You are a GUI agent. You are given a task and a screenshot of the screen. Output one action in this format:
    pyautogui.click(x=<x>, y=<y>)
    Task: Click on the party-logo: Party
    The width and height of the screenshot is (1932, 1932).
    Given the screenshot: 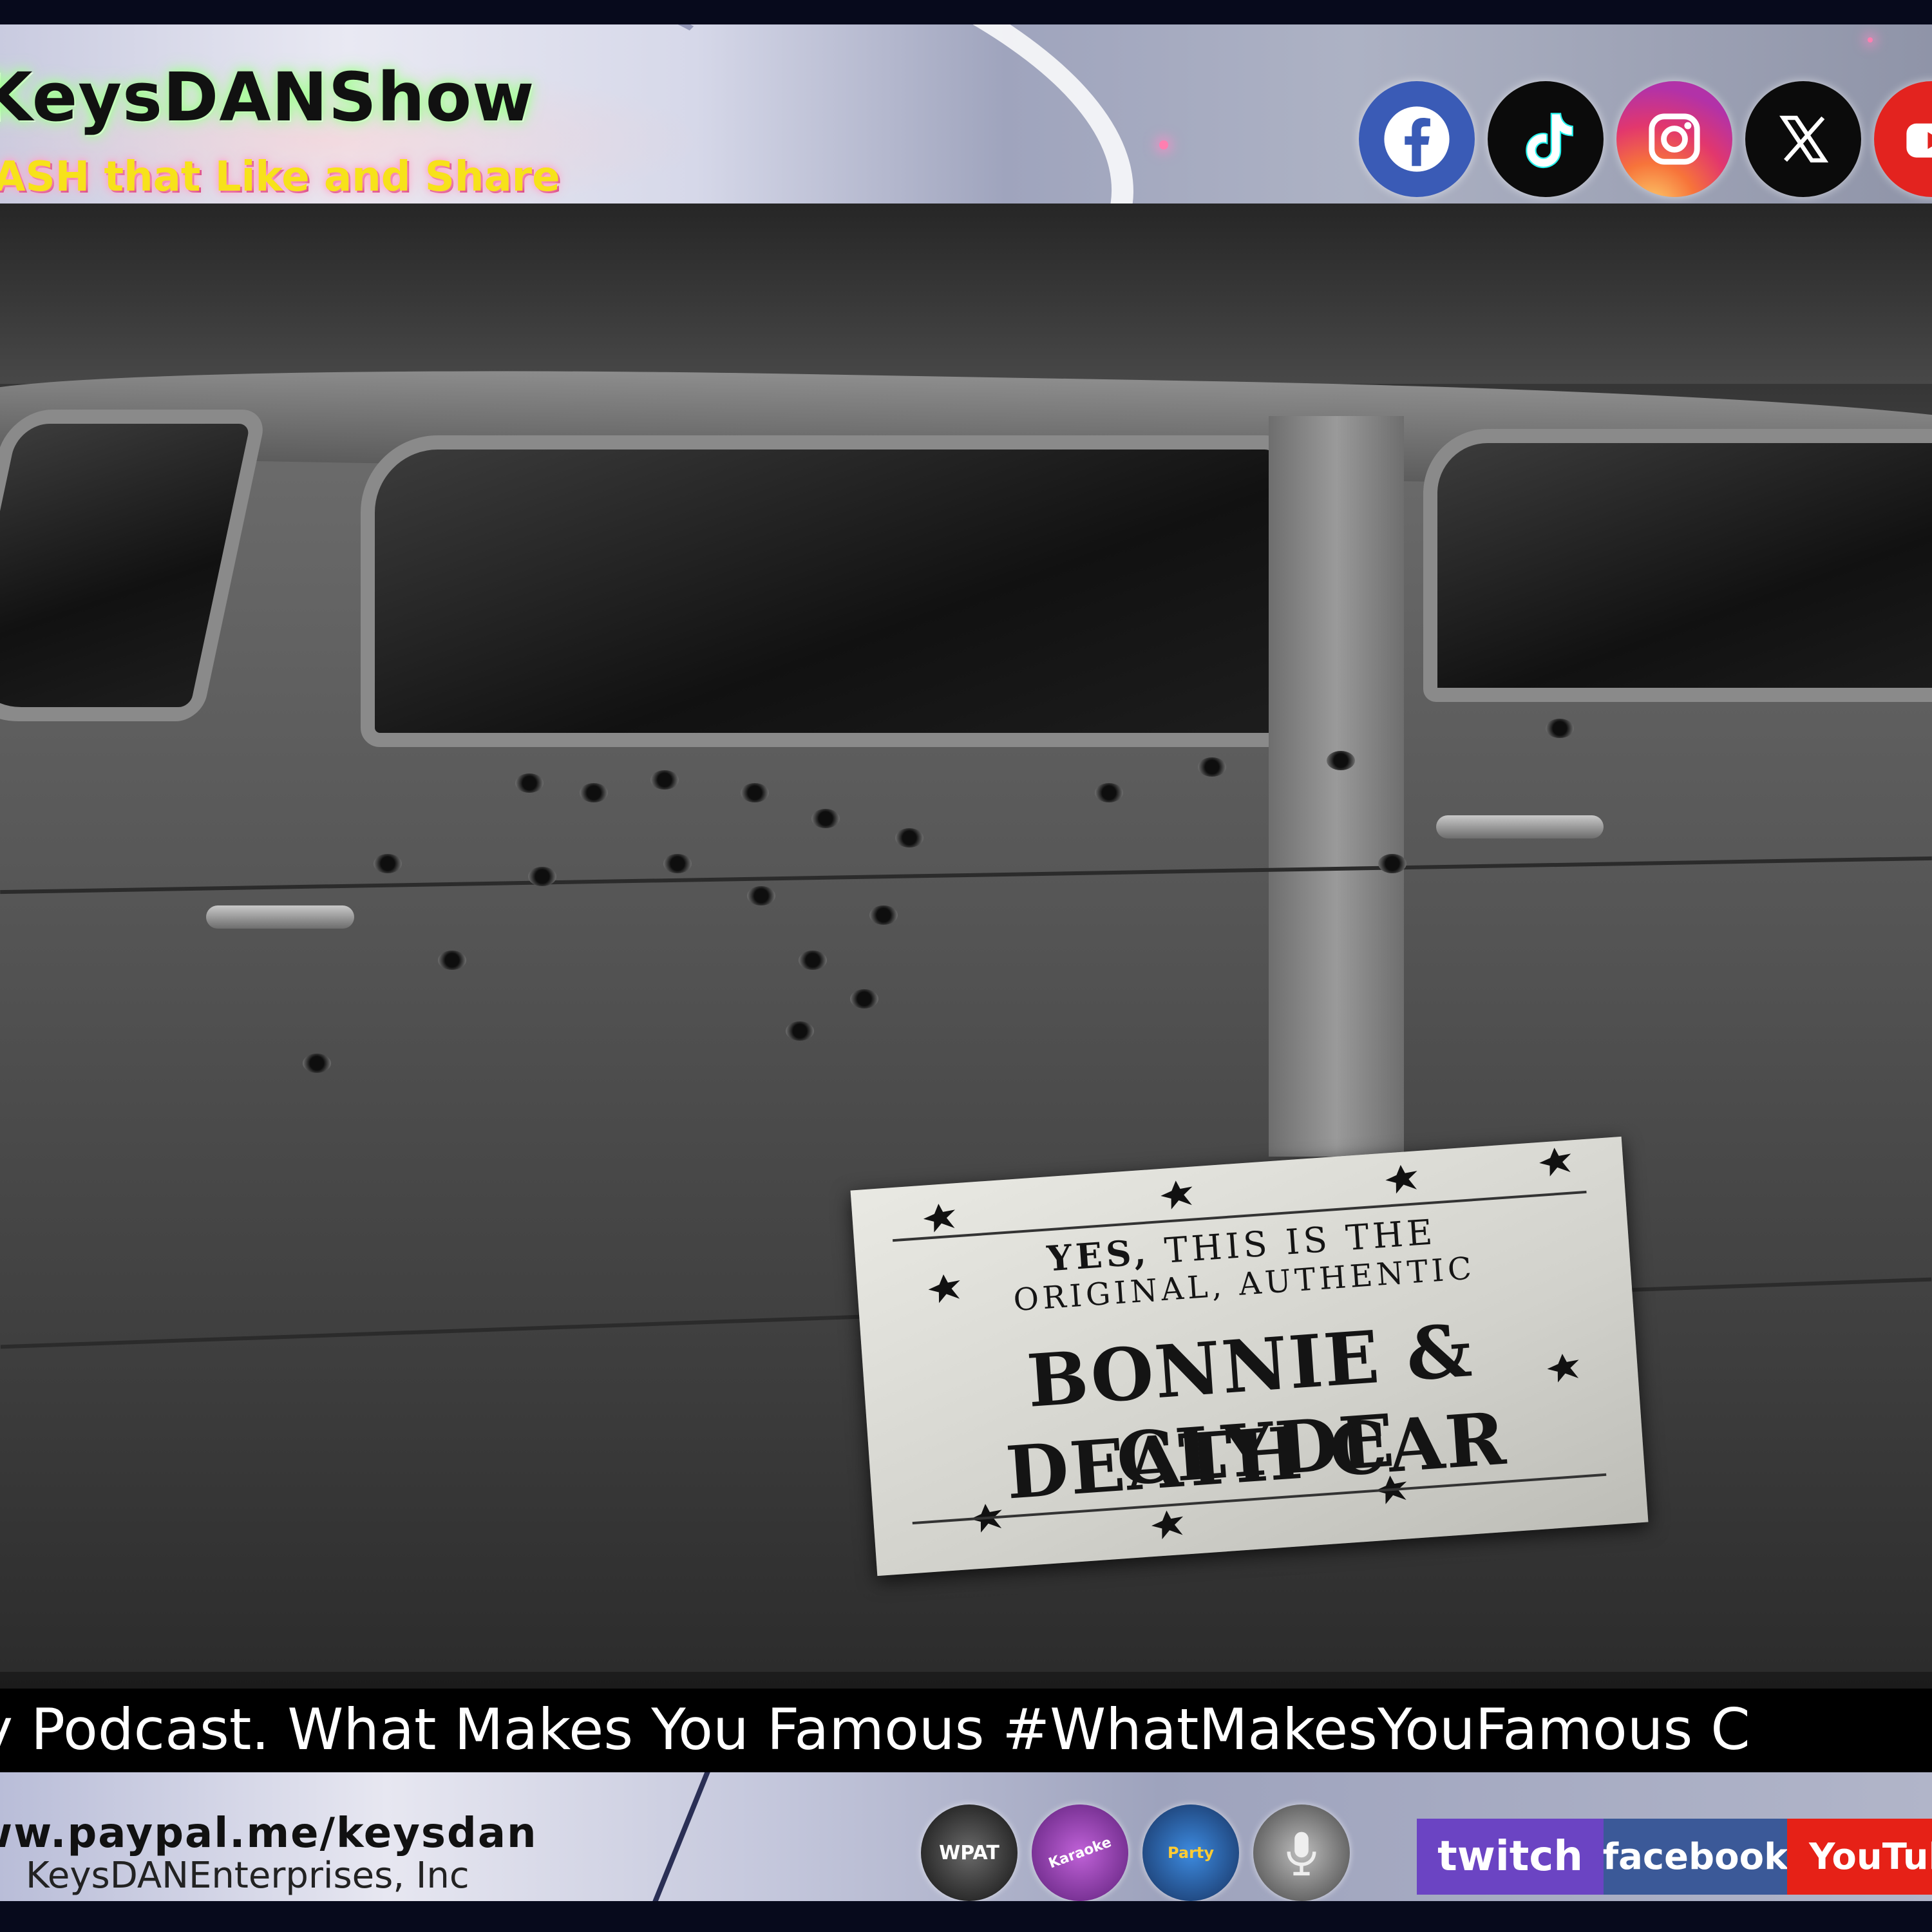 What is the action you would take?
    pyautogui.click(x=1190, y=1853)
    